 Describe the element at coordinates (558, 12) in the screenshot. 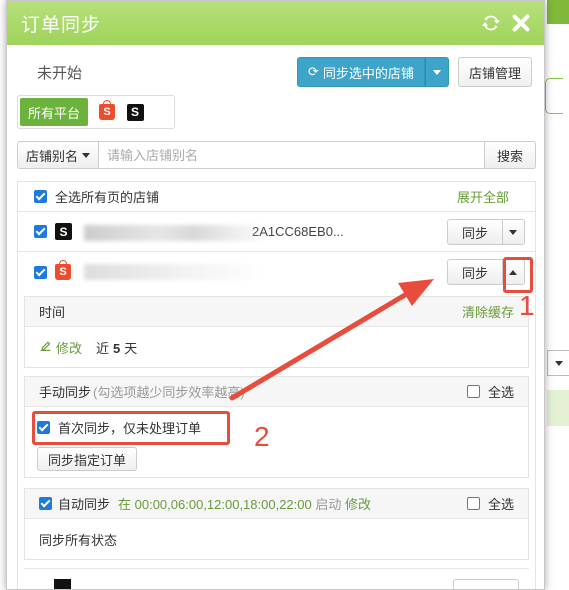

I see `background-header-corner` at that location.